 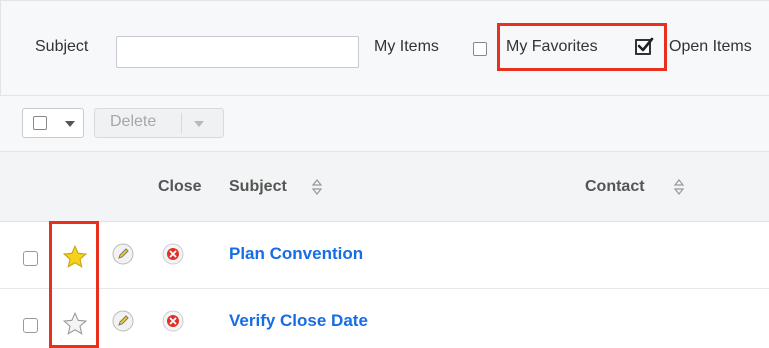 I want to click on select-all-checkbox, so click(x=40, y=123).